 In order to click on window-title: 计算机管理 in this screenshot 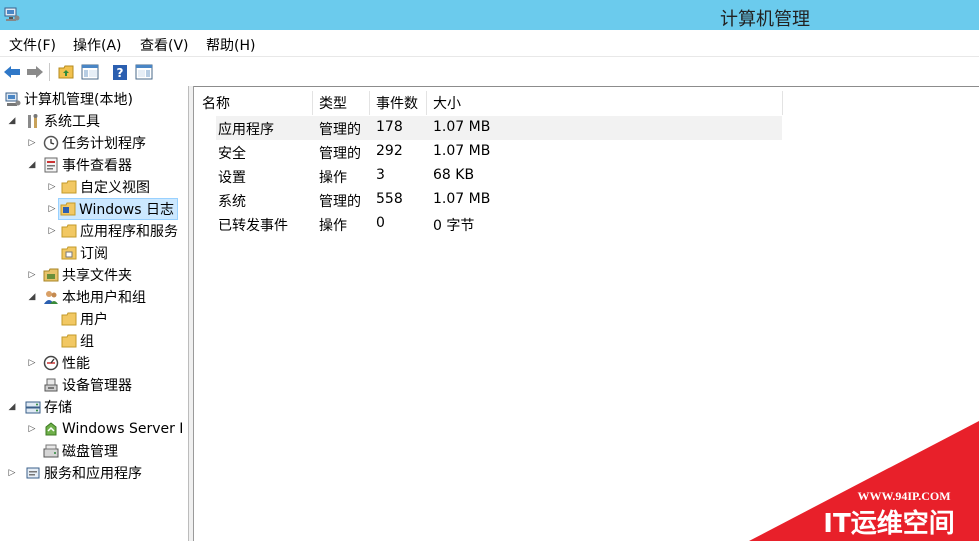, I will do `click(765, 19)`.